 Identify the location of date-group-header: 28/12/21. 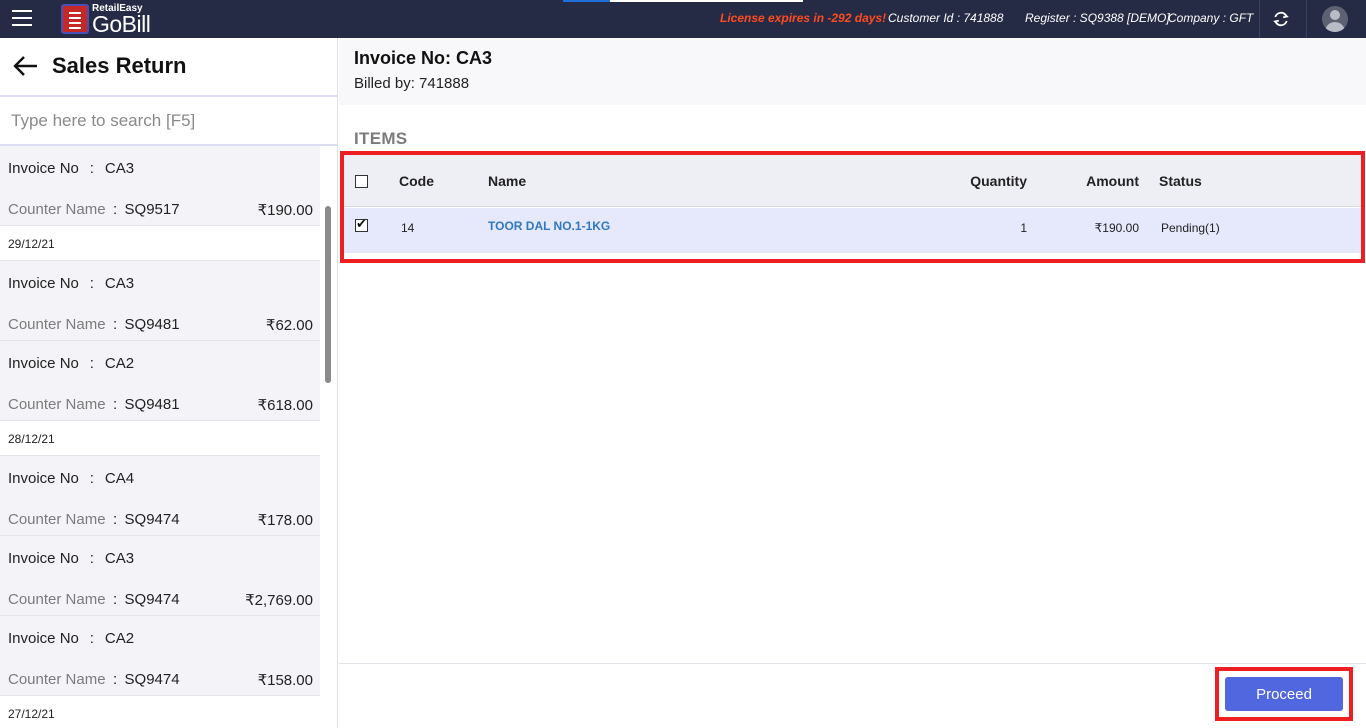
(160, 438).